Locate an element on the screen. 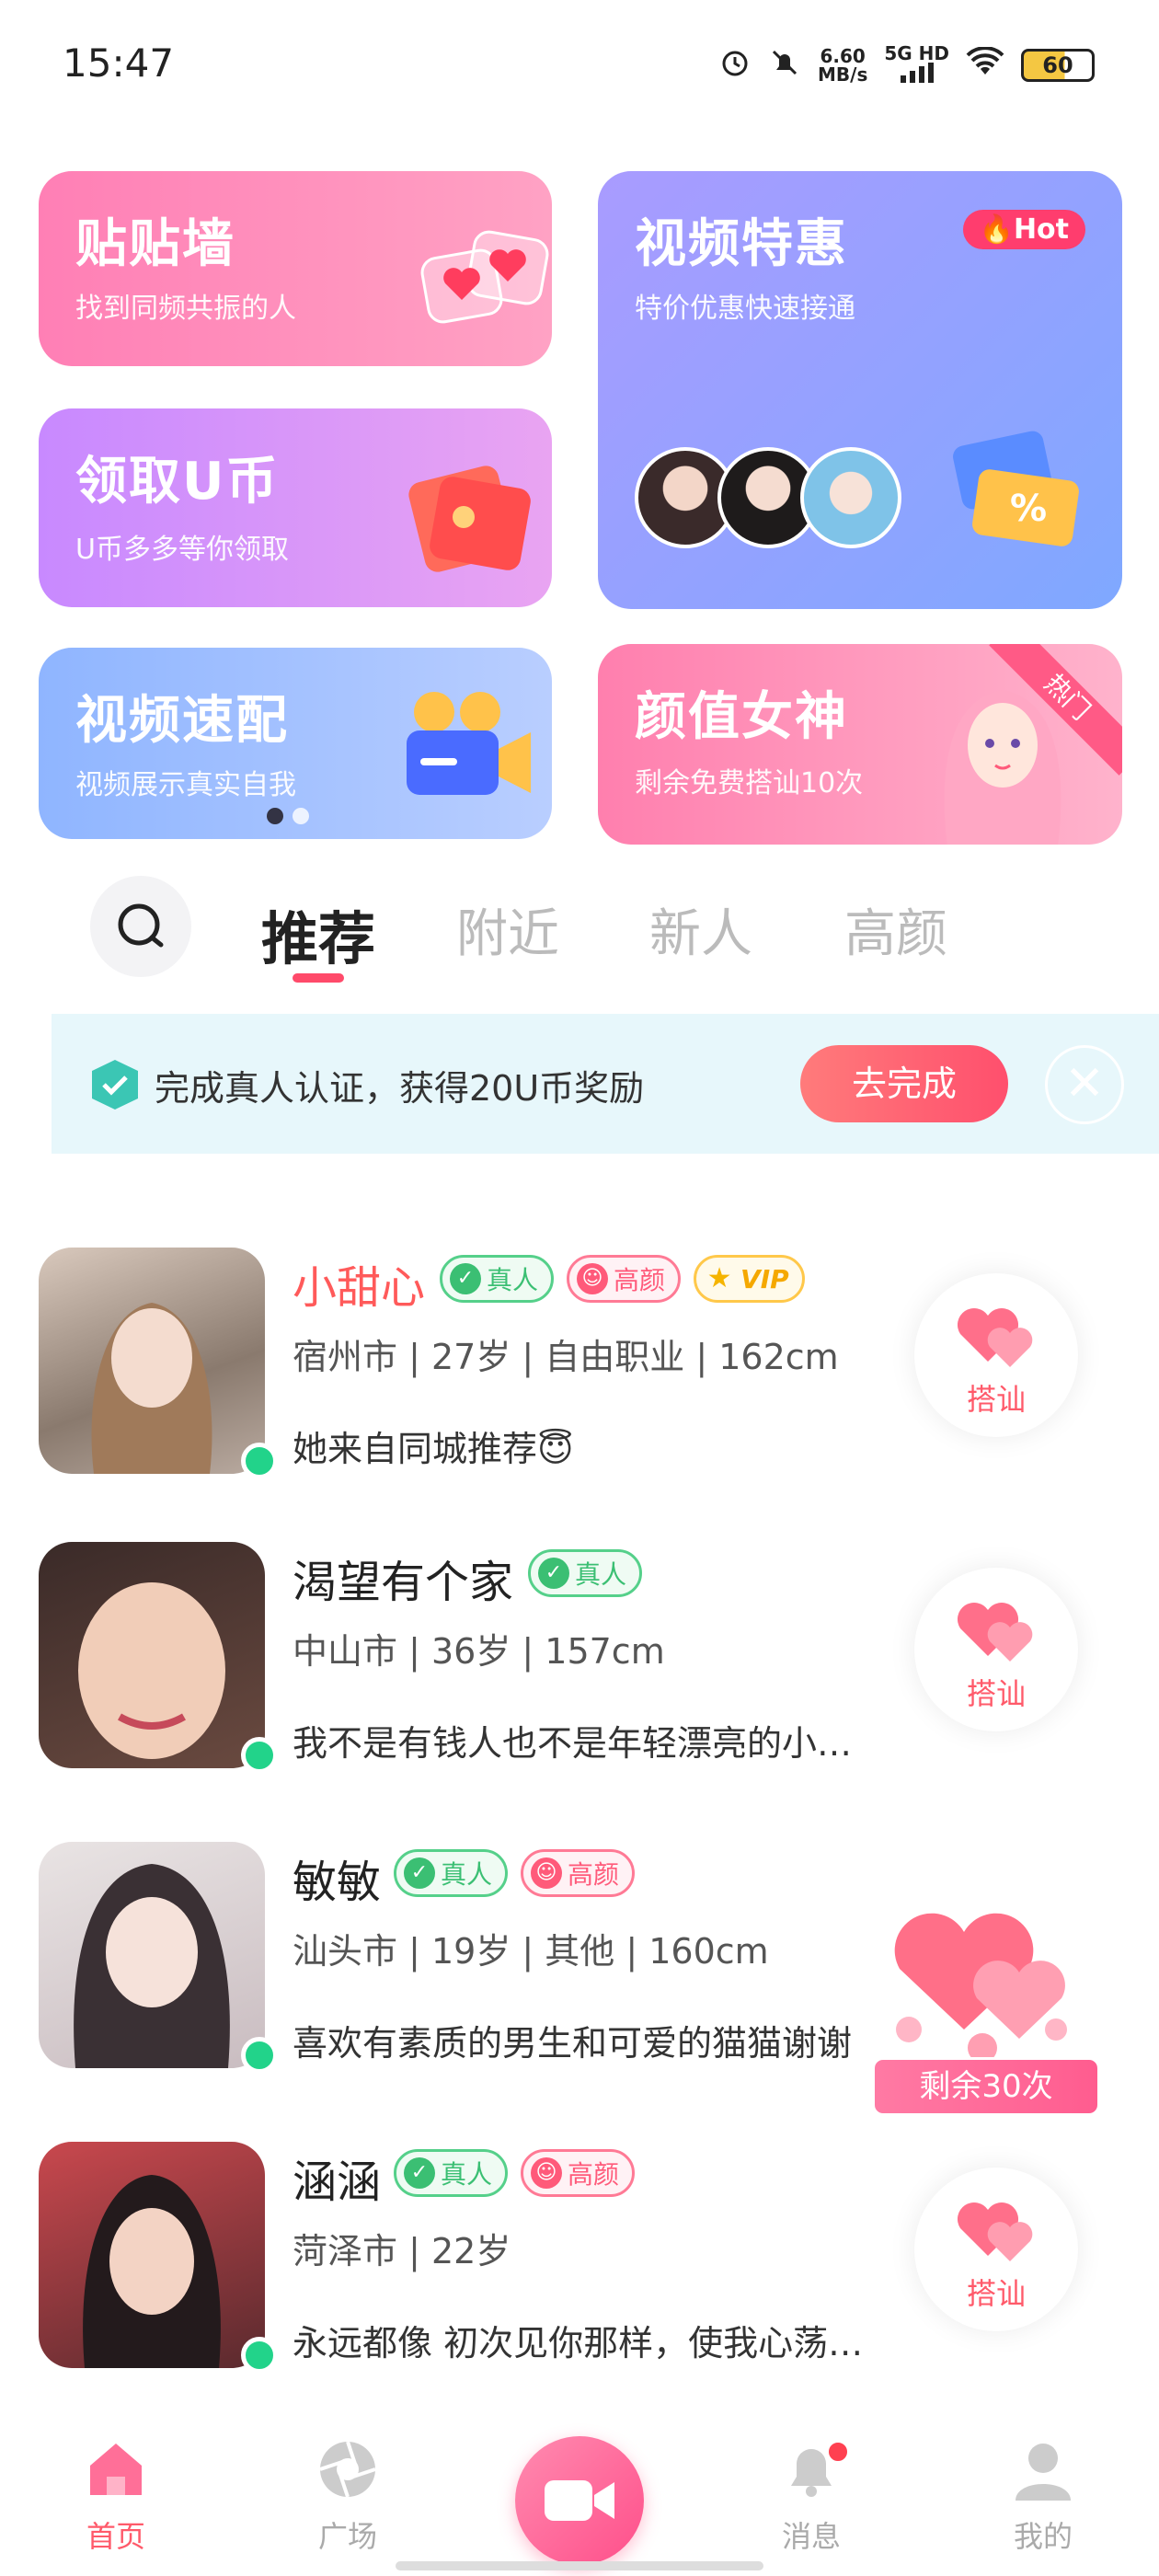 Image resolution: width=1159 pixels, height=2576 pixels. video-call-button is located at coordinates (579, 2500).